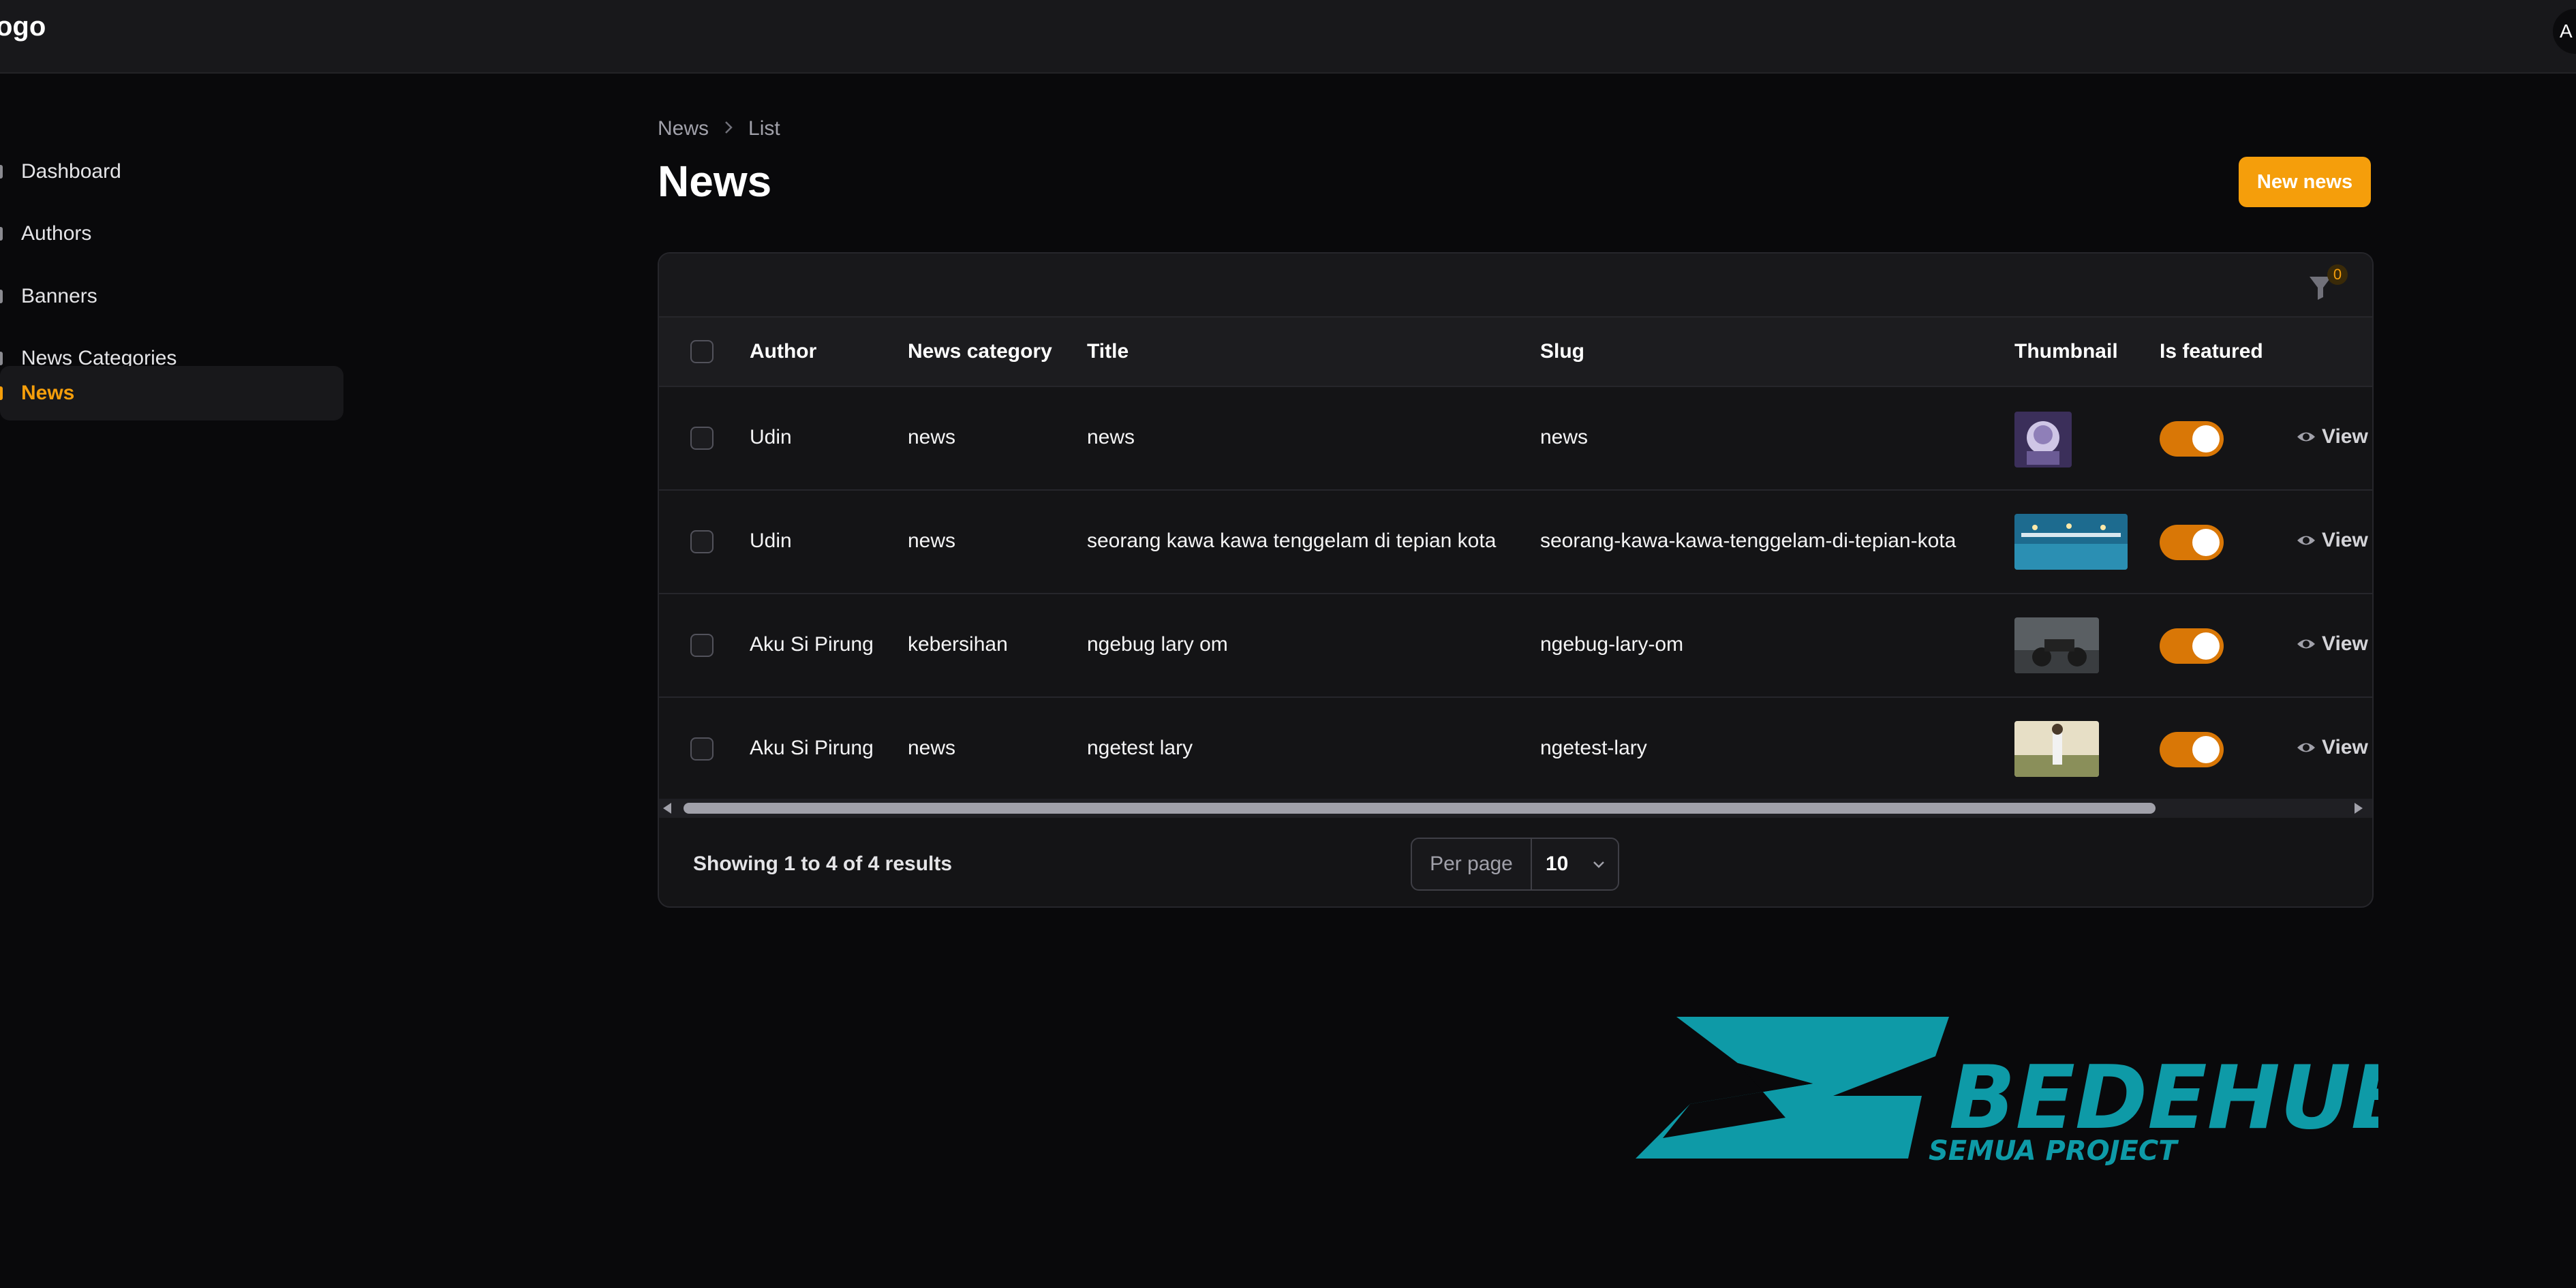  Describe the element at coordinates (728, 128) in the screenshot. I see `chevron-right-icon` at that location.